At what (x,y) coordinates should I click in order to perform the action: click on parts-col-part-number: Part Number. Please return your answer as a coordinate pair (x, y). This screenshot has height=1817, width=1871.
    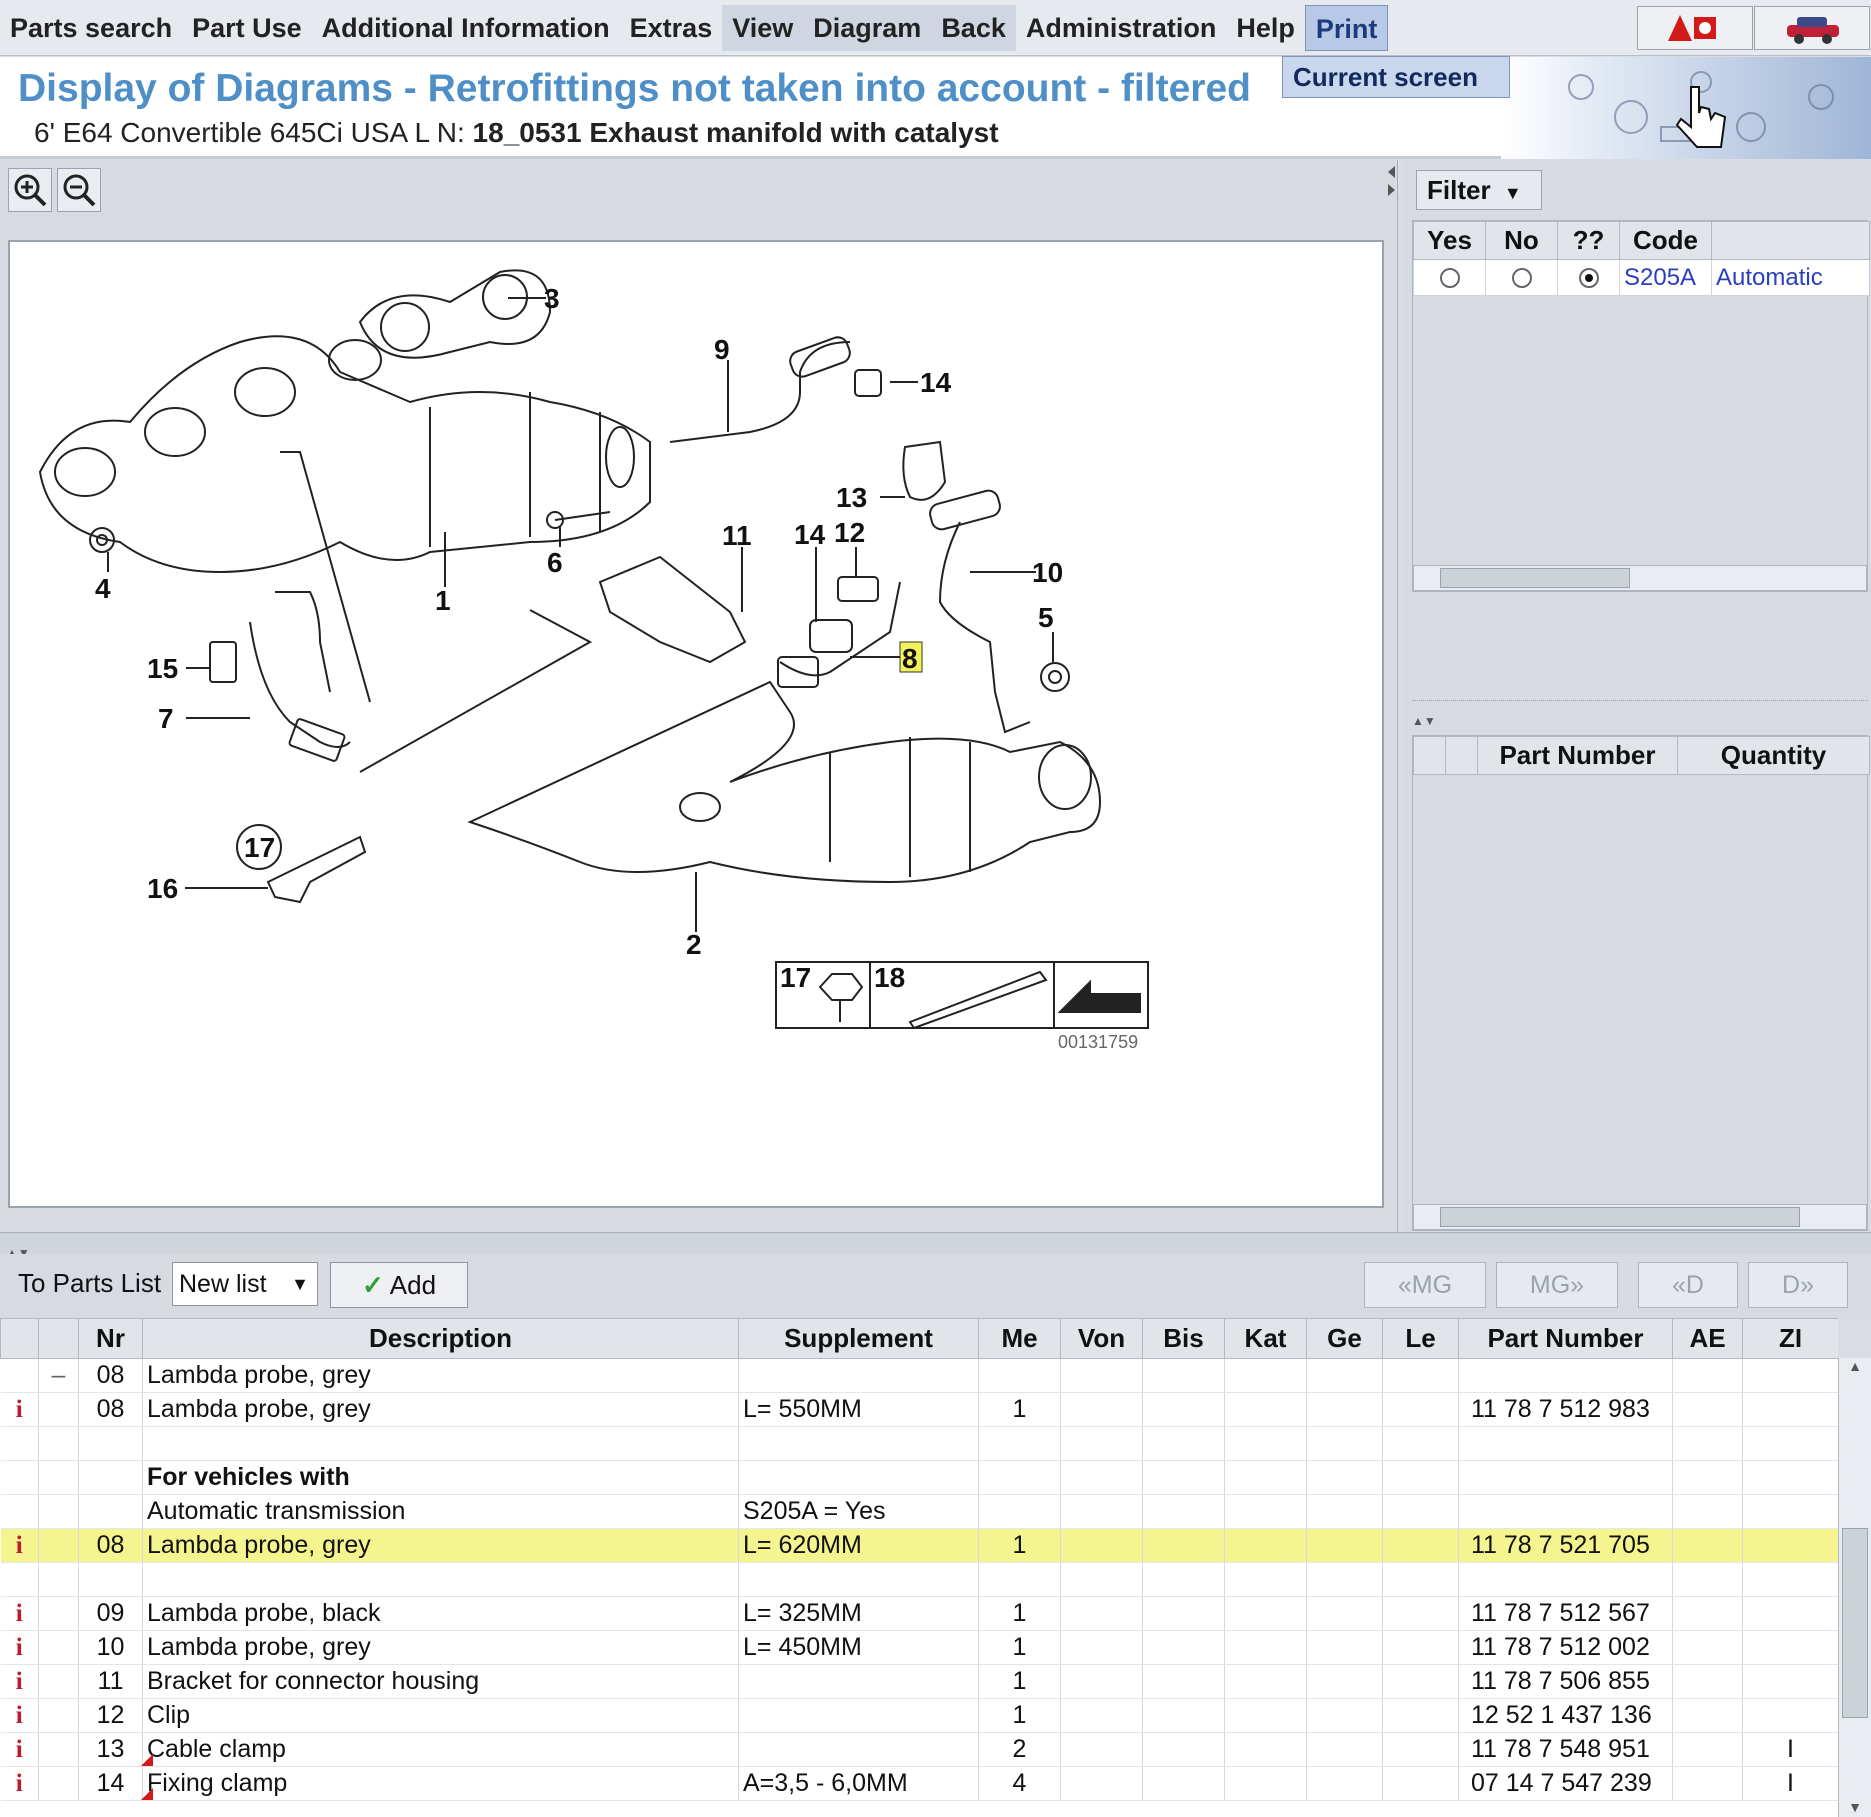
    Looking at the image, I should click on (1565, 1338).